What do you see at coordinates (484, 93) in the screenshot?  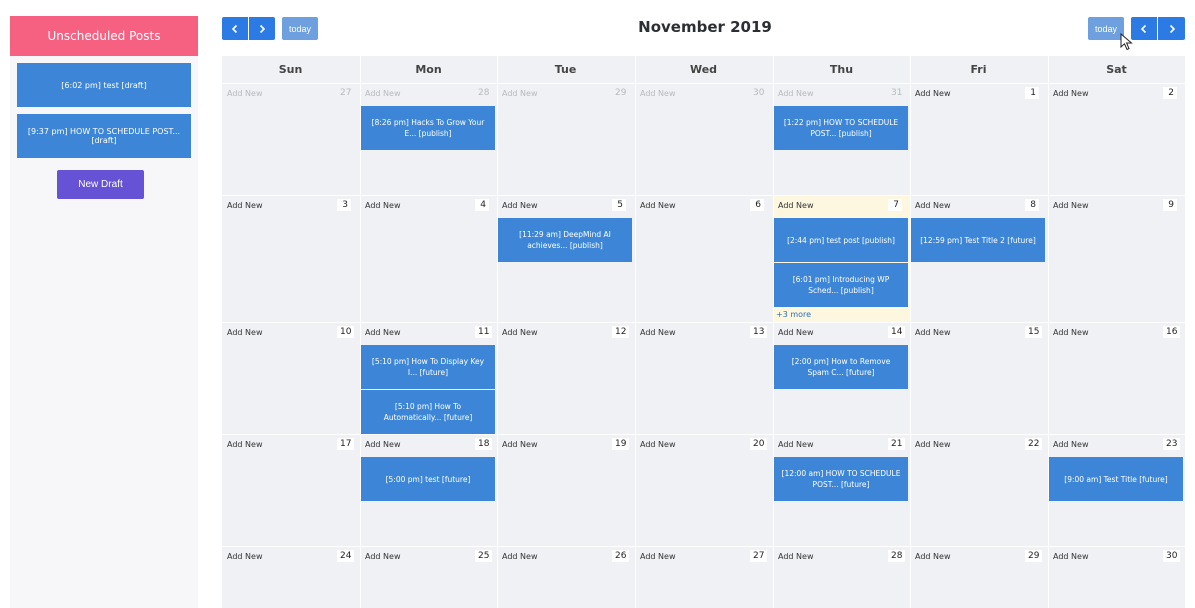 I see `day-number: 28` at bounding box center [484, 93].